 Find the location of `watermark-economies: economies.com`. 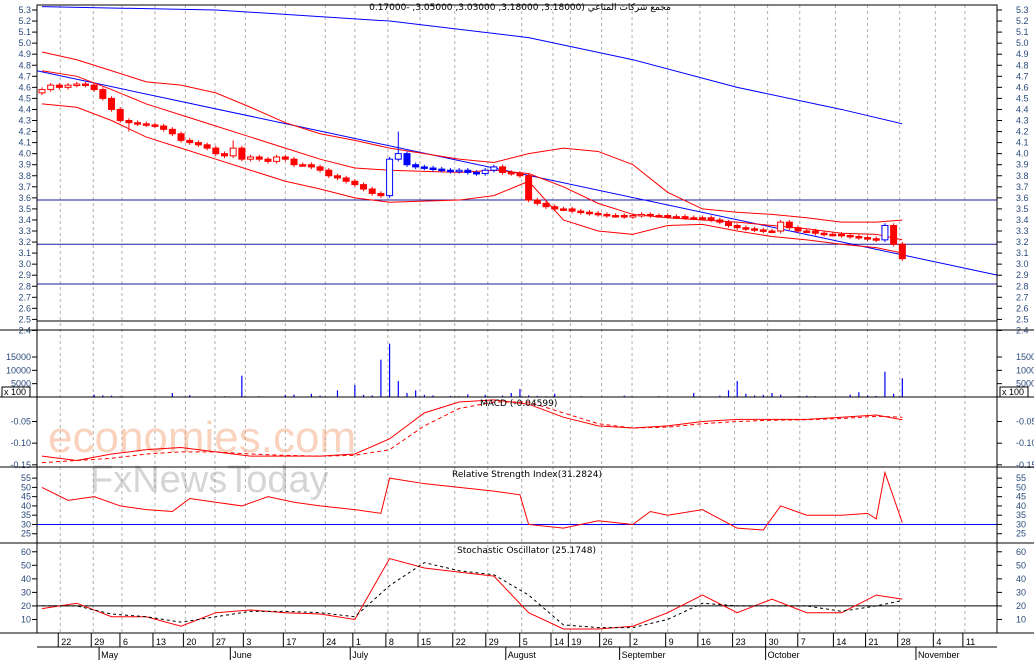

watermark-economies: economies.com is located at coordinates (202, 437).